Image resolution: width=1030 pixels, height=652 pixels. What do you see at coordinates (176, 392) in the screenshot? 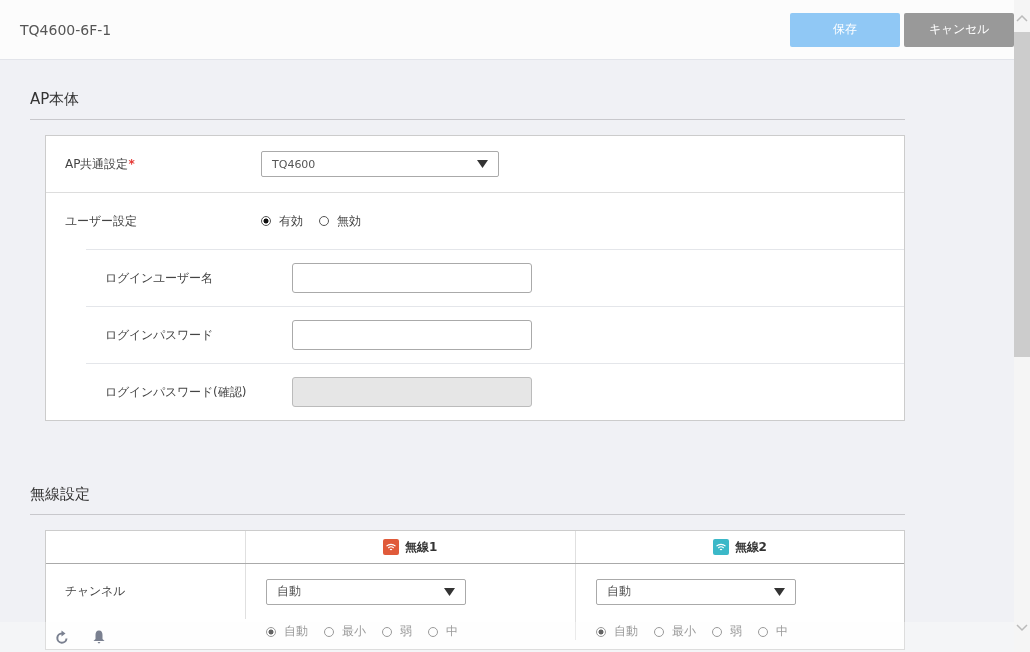
I see `field-label: ログインパスワード(確認)` at bounding box center [176, 392].